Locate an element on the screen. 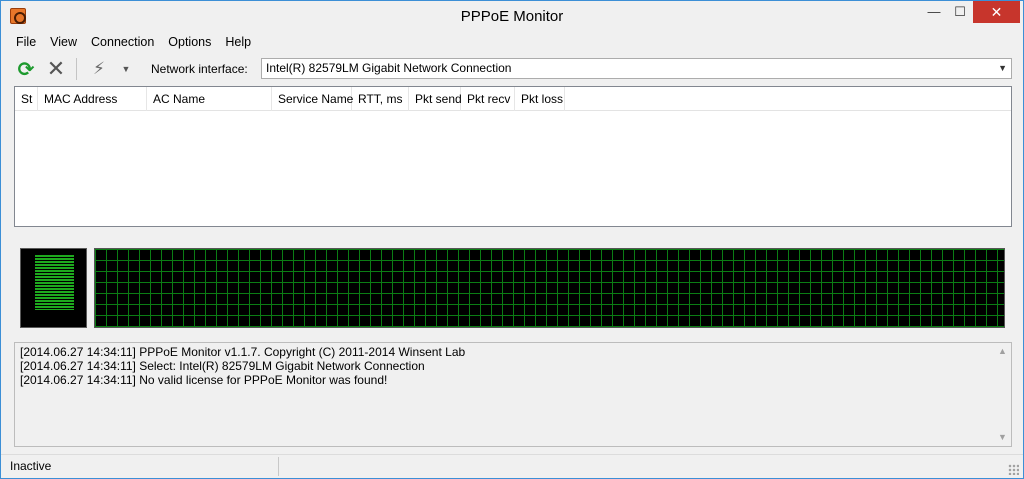 This screenshot has height=479, width=1024. level-meter-bar is located at coordinates (54, 282).